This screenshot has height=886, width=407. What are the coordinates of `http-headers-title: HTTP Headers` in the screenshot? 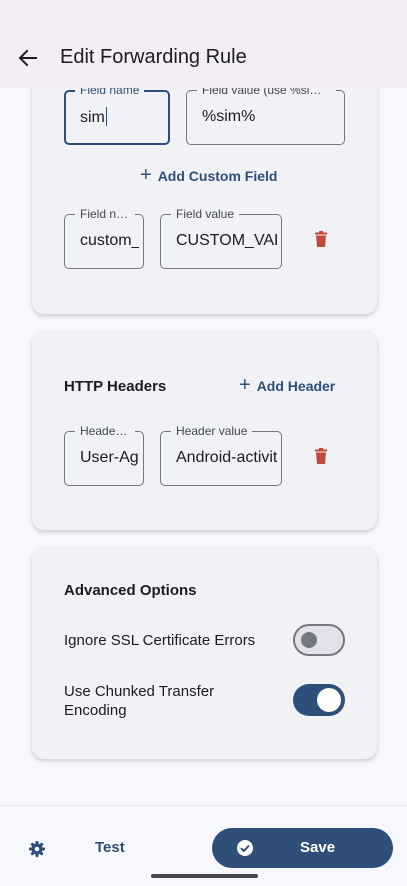 It's located at (115, 386).